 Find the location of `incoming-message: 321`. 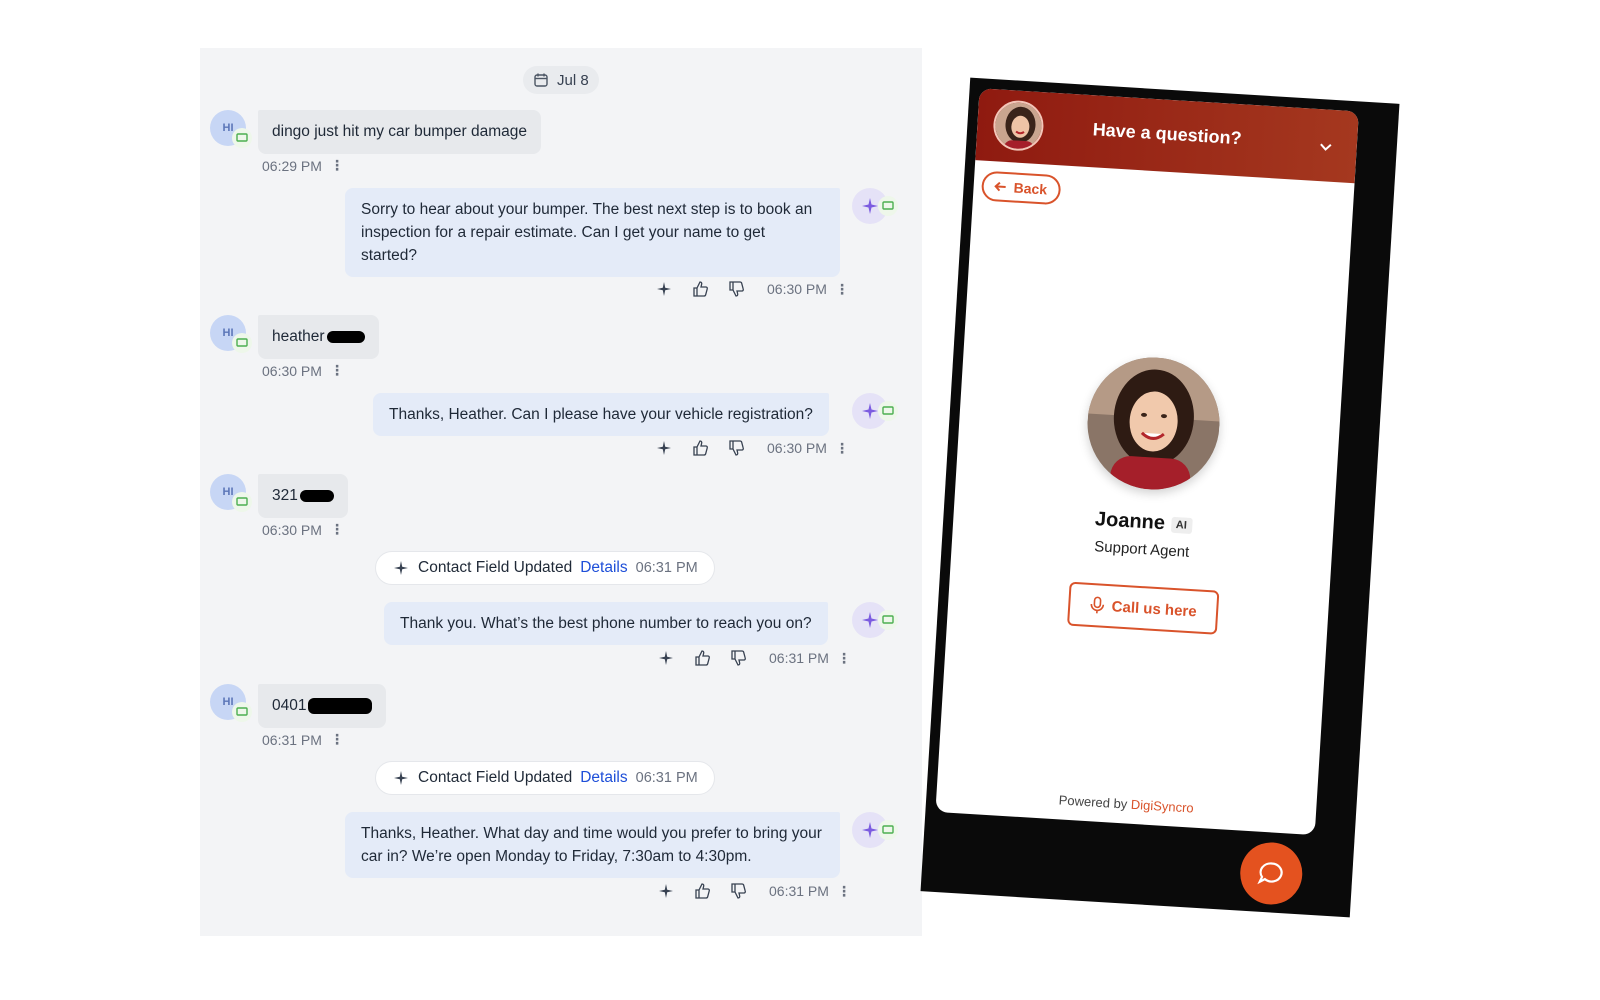

incoming-message: 321 is located at coordinates (303, 496).